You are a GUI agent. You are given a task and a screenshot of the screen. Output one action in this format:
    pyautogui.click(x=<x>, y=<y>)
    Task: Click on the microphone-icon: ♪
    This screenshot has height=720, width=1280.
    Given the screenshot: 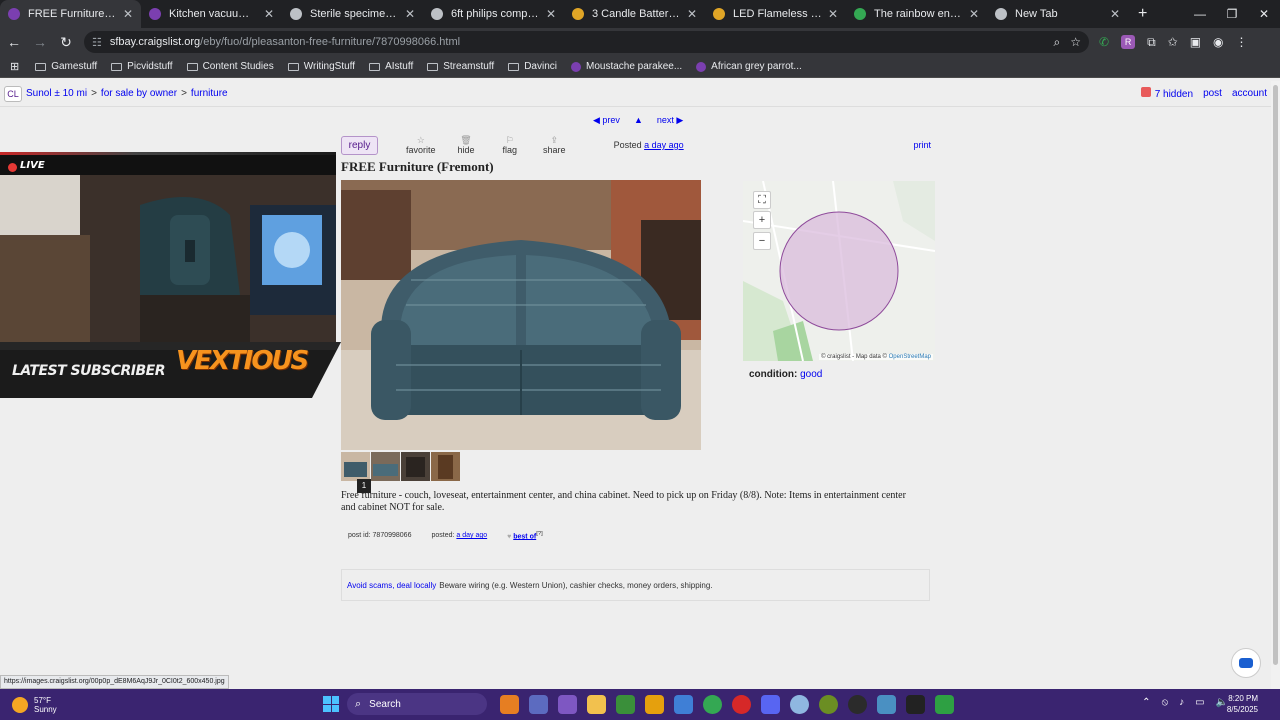 What is the action you would take?
    pyautogui.click(x=1181, y=702)
    